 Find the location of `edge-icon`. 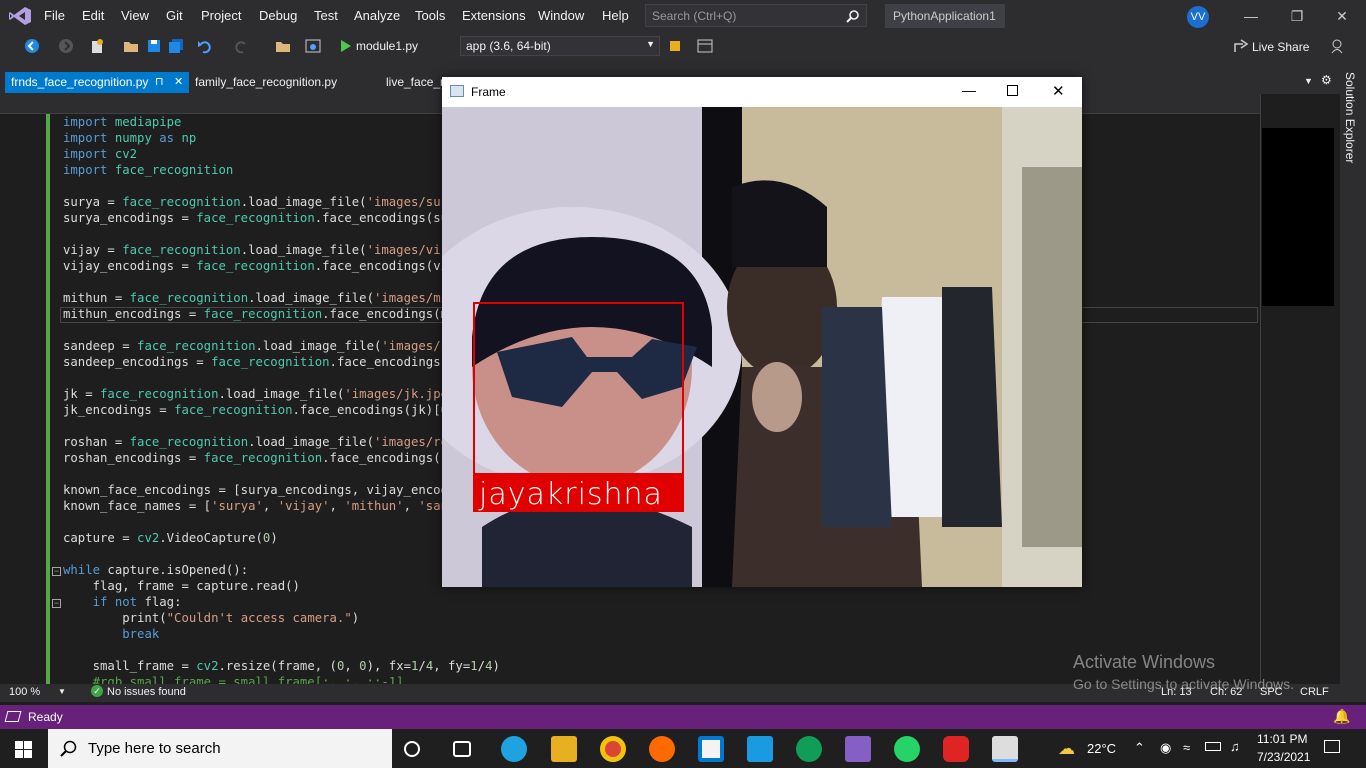

edge-icon is located at coordinates (514, 749).